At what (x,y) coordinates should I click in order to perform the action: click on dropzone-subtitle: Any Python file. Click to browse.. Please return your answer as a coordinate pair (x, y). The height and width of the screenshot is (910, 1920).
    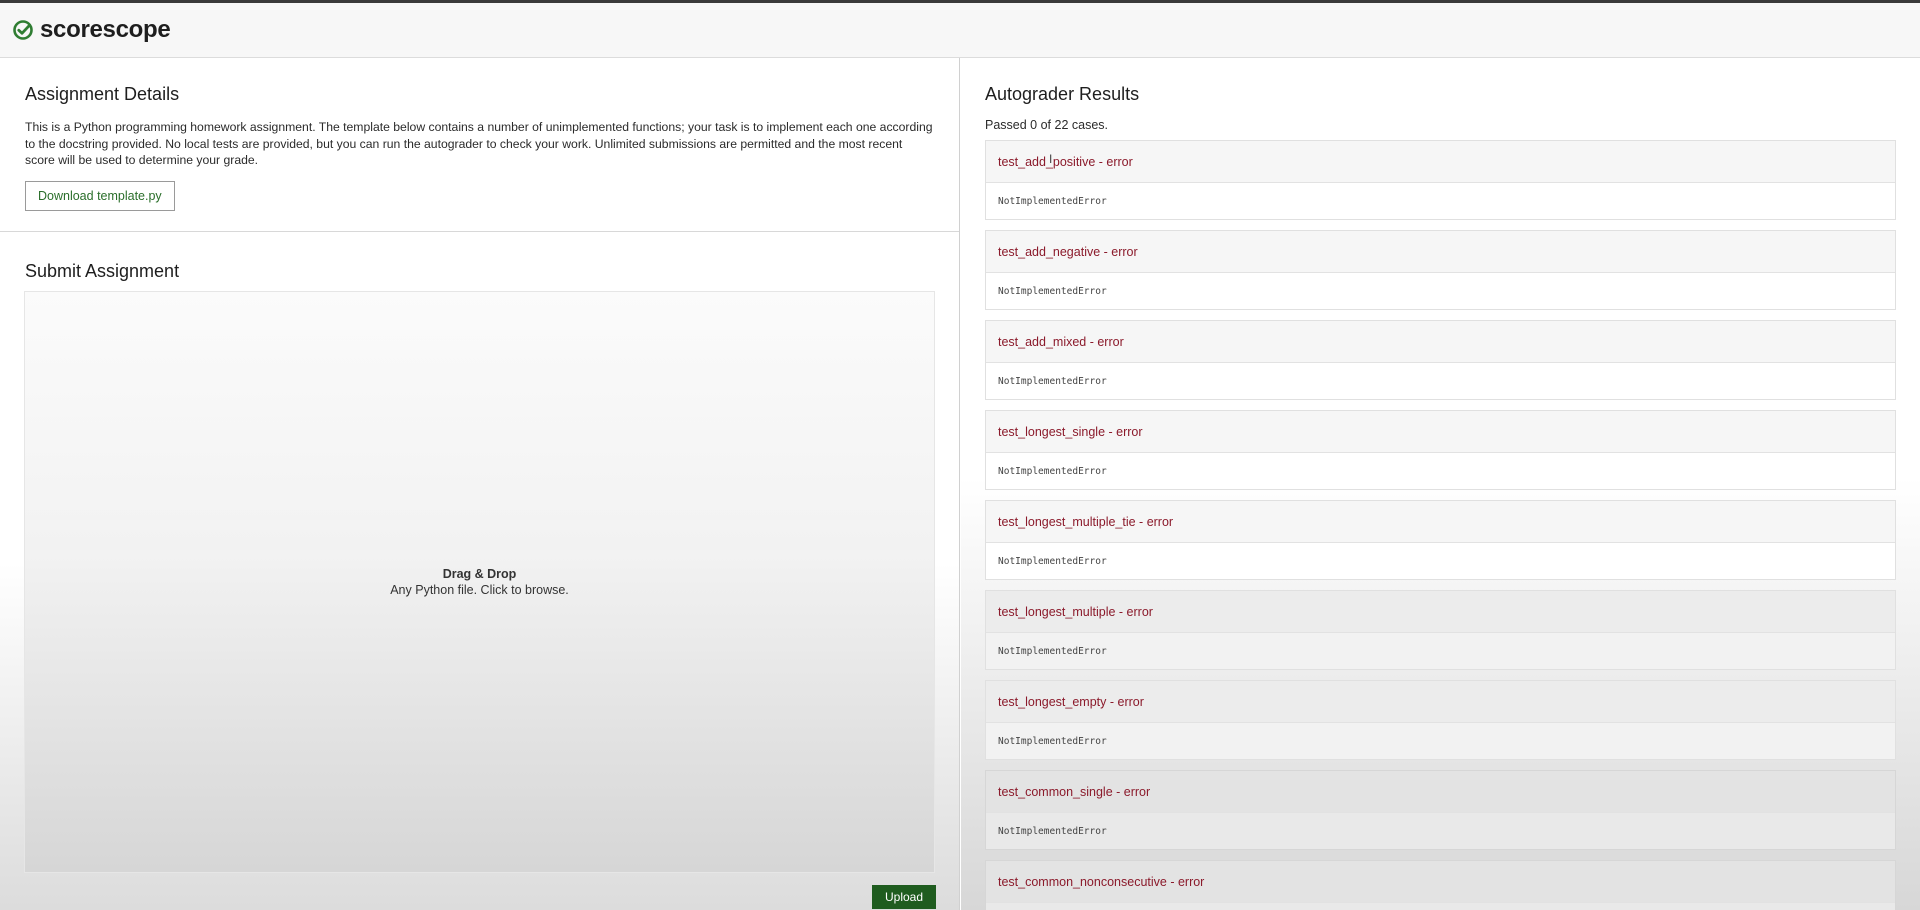
    Looking at the image, I should click on (479, 590).